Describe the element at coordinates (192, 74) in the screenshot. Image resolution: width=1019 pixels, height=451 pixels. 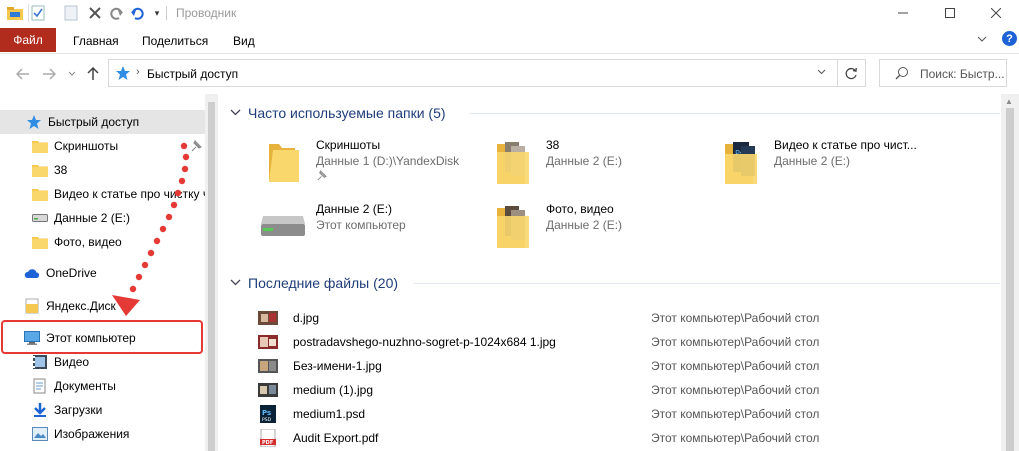
I see `breadcrumb-path: Быстрый доступ` at that location.